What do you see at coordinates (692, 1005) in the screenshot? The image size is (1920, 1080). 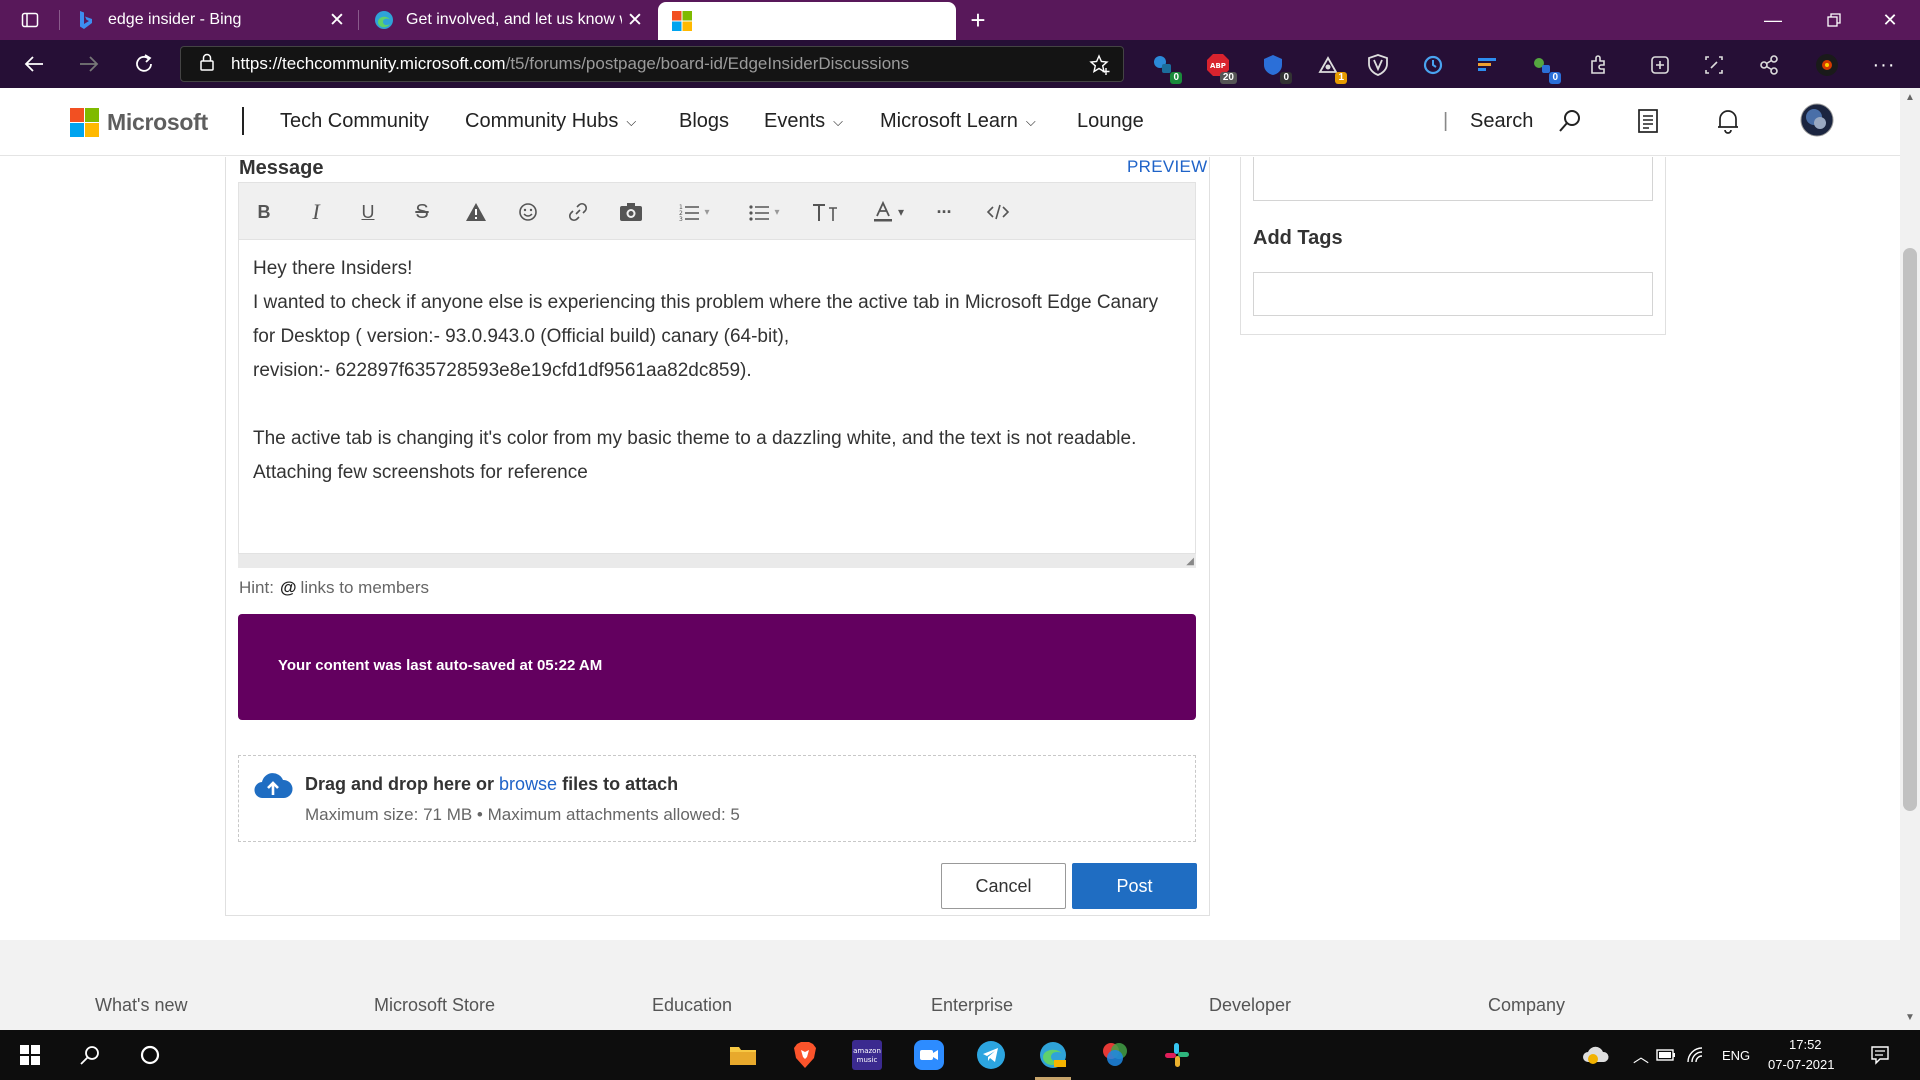 I see `footer-heading: Education` at bounding box center [692, 1005].